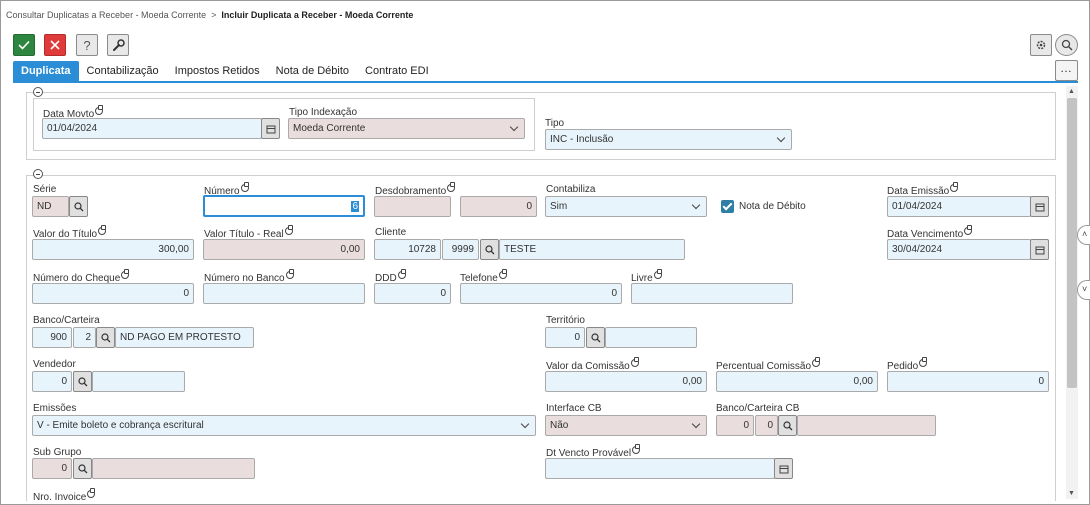  I want to click on sub-grupo-search-button, so click(82, 468).